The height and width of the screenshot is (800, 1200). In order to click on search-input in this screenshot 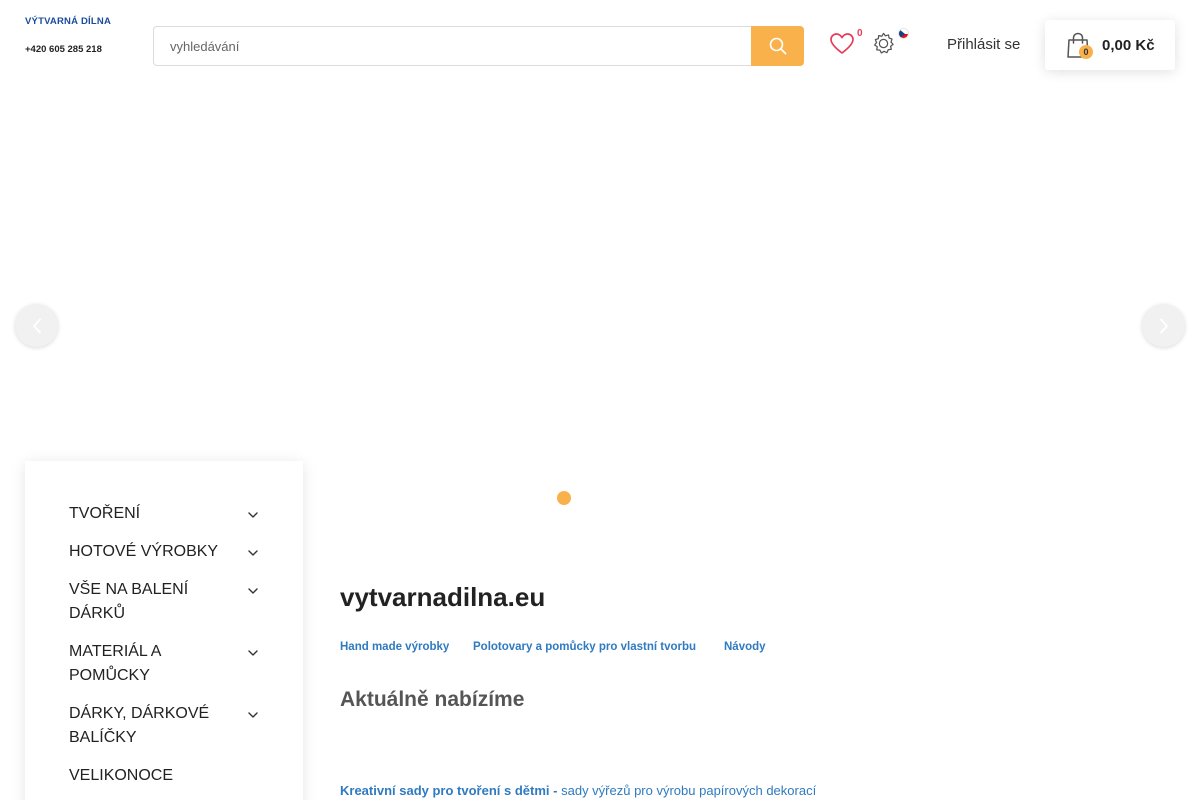, I will do `click(453, 46)`.